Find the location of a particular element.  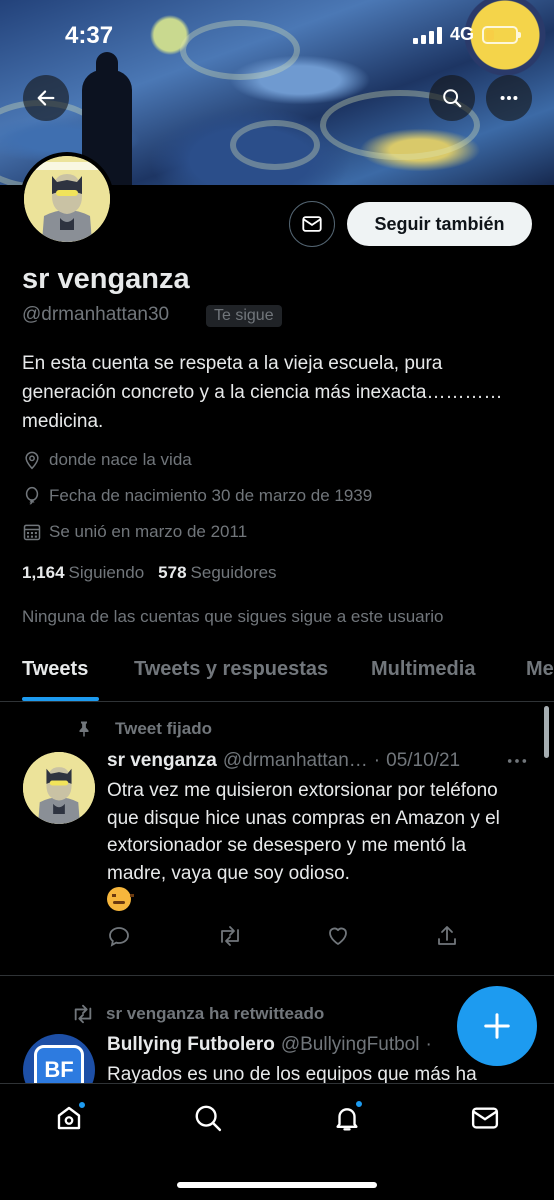

signal-icon is located at coordinates (427, 35).